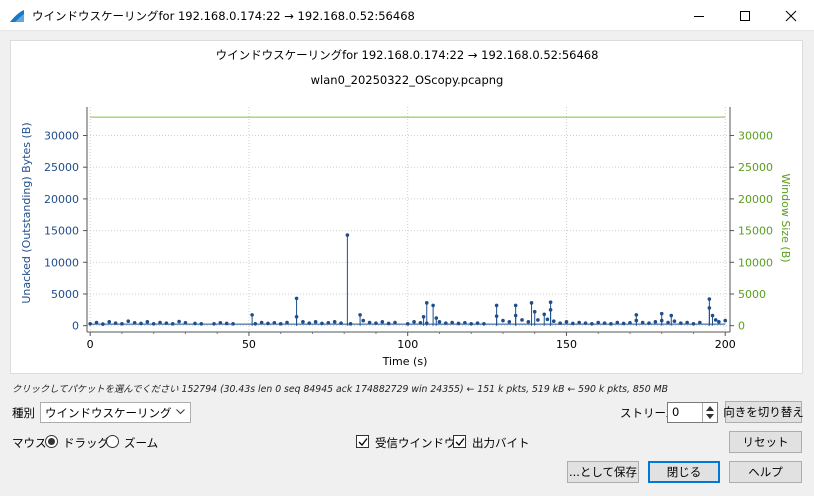 This screenshot has height=496, width=814. What do you see at coordinates (180, 412) in the screenshot?
I see `chevron-down-icon` at bounding box center [180, 412].